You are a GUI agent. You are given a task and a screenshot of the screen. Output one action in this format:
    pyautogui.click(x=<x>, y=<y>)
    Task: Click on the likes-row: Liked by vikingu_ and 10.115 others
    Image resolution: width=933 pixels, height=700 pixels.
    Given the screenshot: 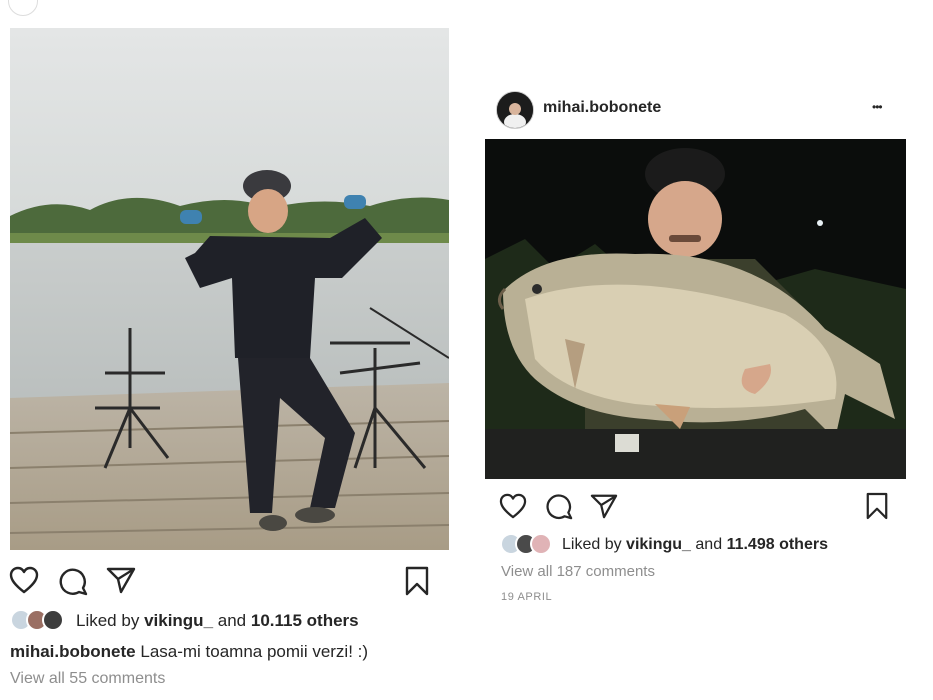 What is the action you would take?
    pyautogui.click(x=184, y=621)
    